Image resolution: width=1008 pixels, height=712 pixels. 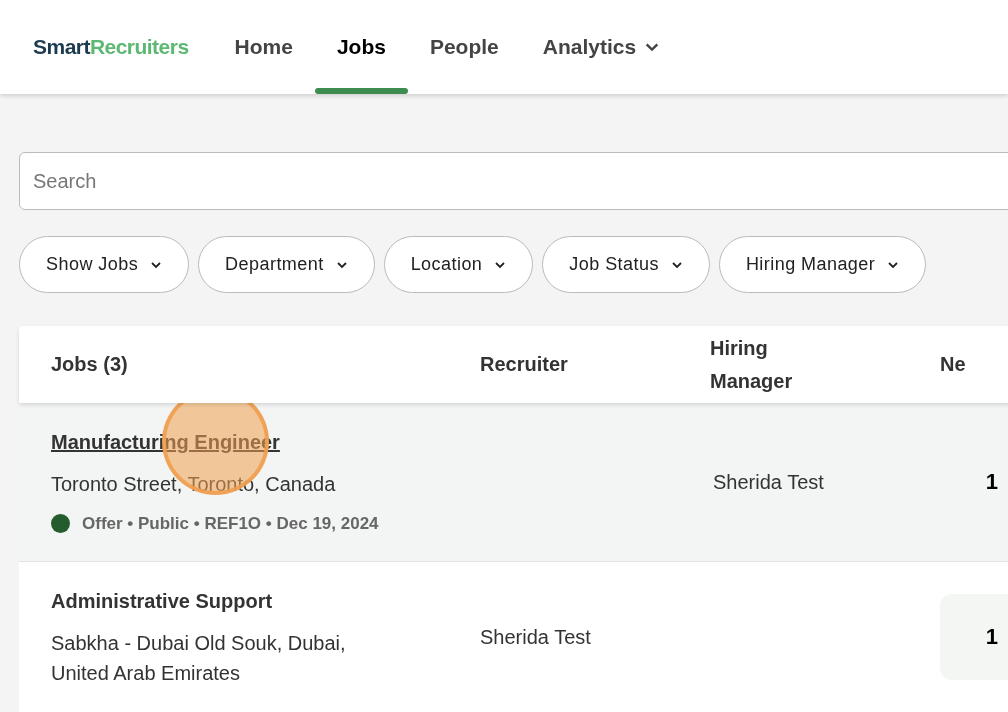 I want to click on column-header: Hiring Manager, so click(x=765, y=364).